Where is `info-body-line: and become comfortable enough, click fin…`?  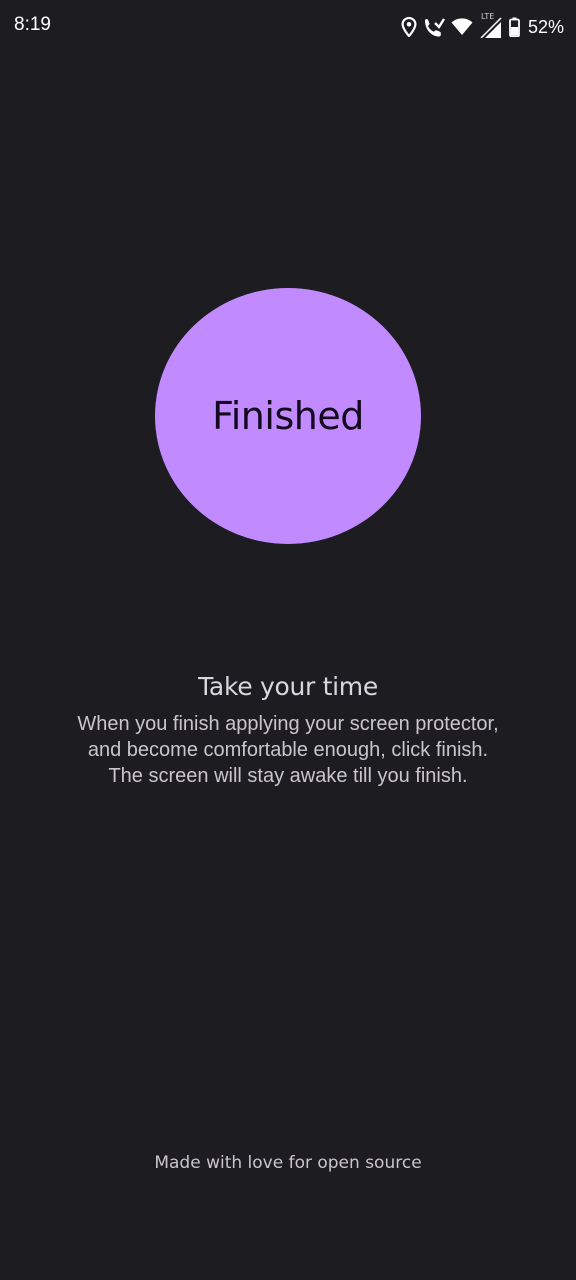 info-body-line: and become comfortable enough, click fin… is located at coordinates (288, 750).